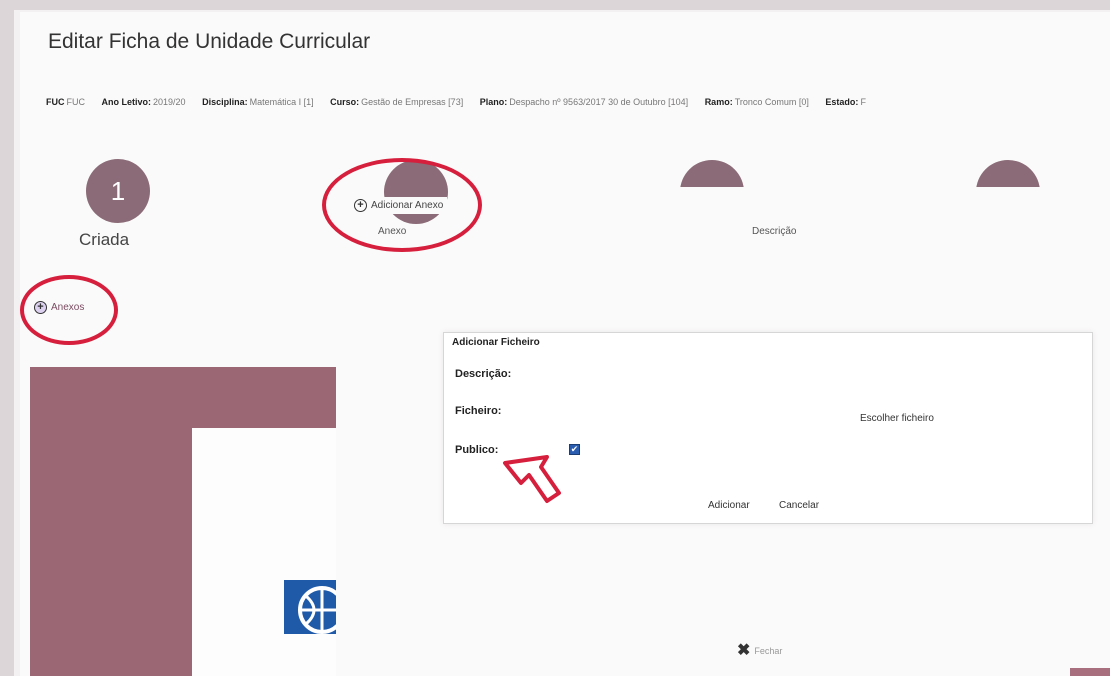  What do you see at coordinates (55, 102) in the screenshot?
I see `meta-key: FUC` at bounding box center [55, 102].